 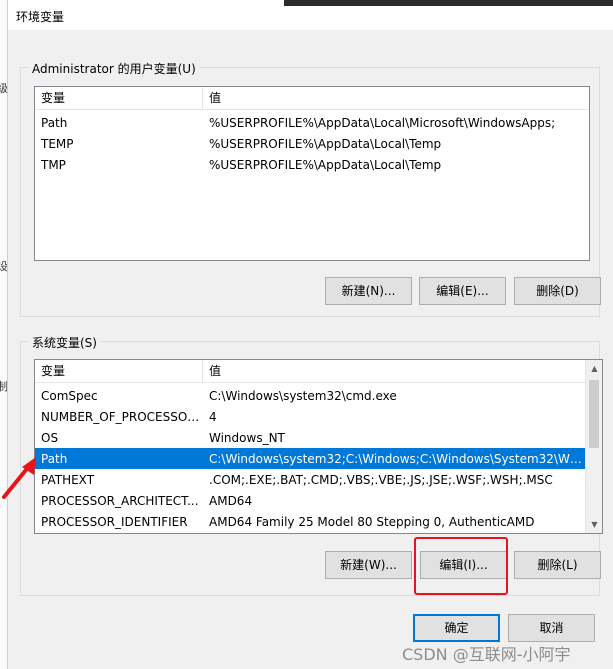 I want to click on variable-name: PROCESSOR_IDENTIFIER, so click(x=114, y=521).